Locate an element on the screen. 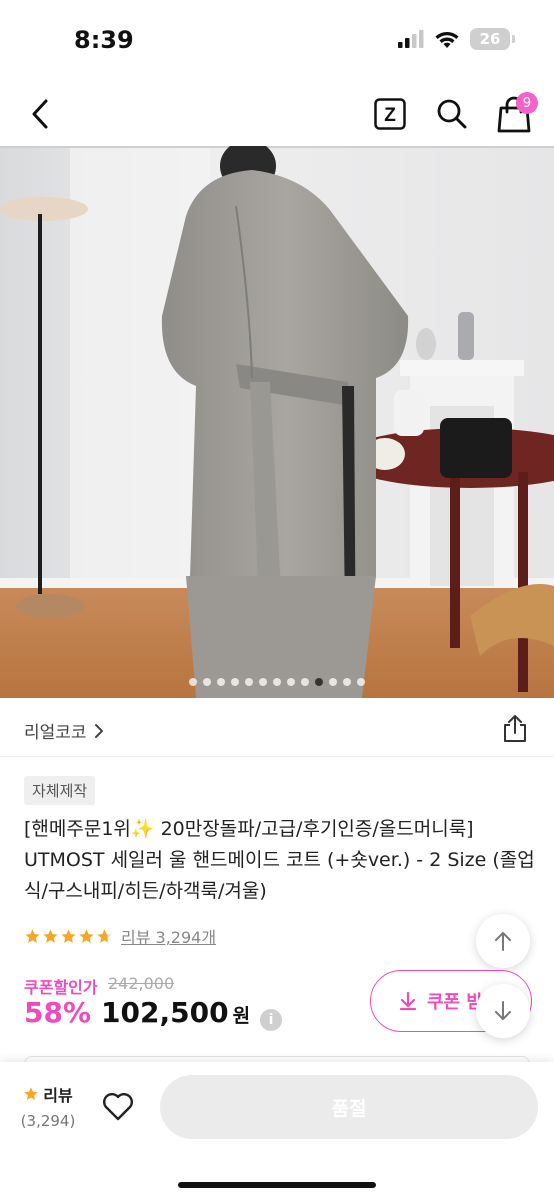  z-logo-text: Z is located at coordinates (390, 115).